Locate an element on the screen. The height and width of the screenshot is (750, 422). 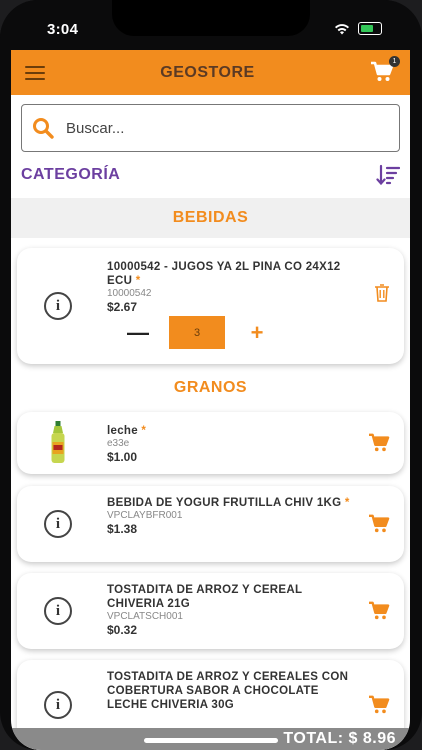
cart-button: 1 is located at coordinates (385, 70).